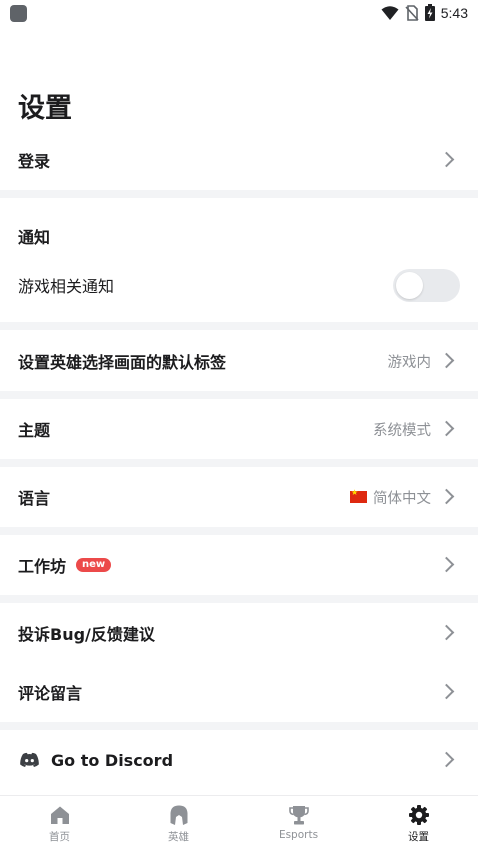  Describe the element at coordinates (239, 565) in the screenshot. I see `workshop-row: 工作坊 new` at that location.